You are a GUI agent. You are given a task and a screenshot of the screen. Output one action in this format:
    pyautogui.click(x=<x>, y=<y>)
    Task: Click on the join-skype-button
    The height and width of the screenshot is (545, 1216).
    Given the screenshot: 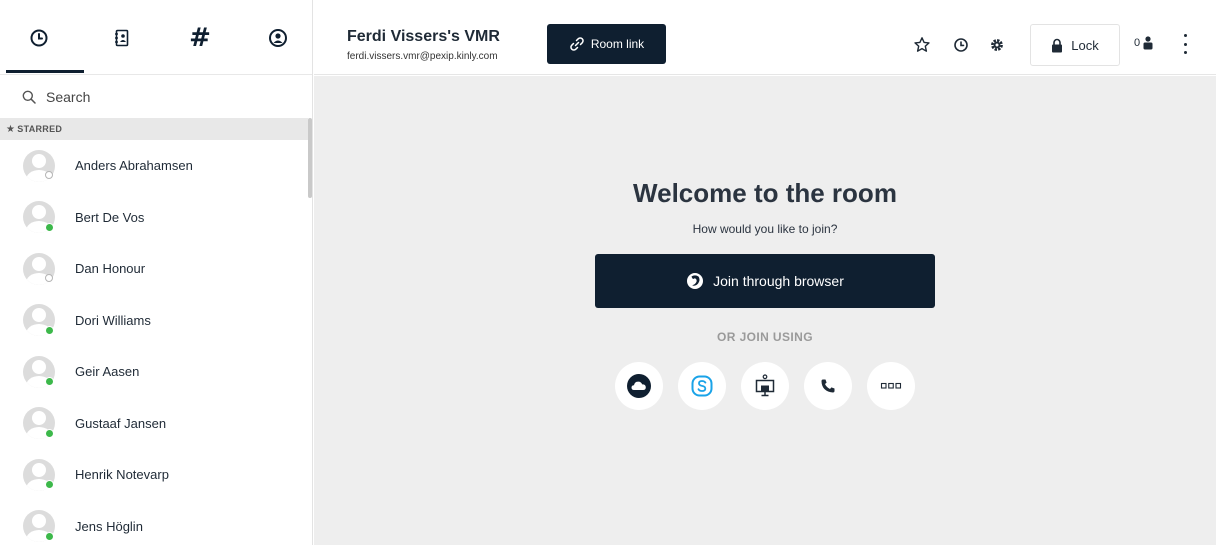 What is the action you would take?
    pyautogui.click(x=702, y=386)
    